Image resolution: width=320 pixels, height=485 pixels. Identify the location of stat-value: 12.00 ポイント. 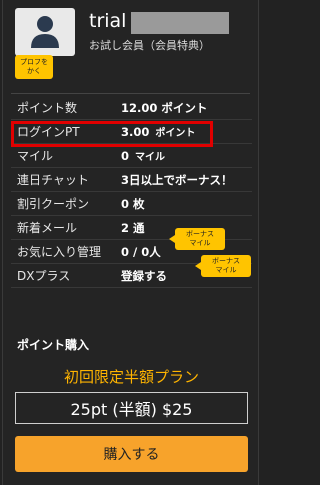
(164, 107).